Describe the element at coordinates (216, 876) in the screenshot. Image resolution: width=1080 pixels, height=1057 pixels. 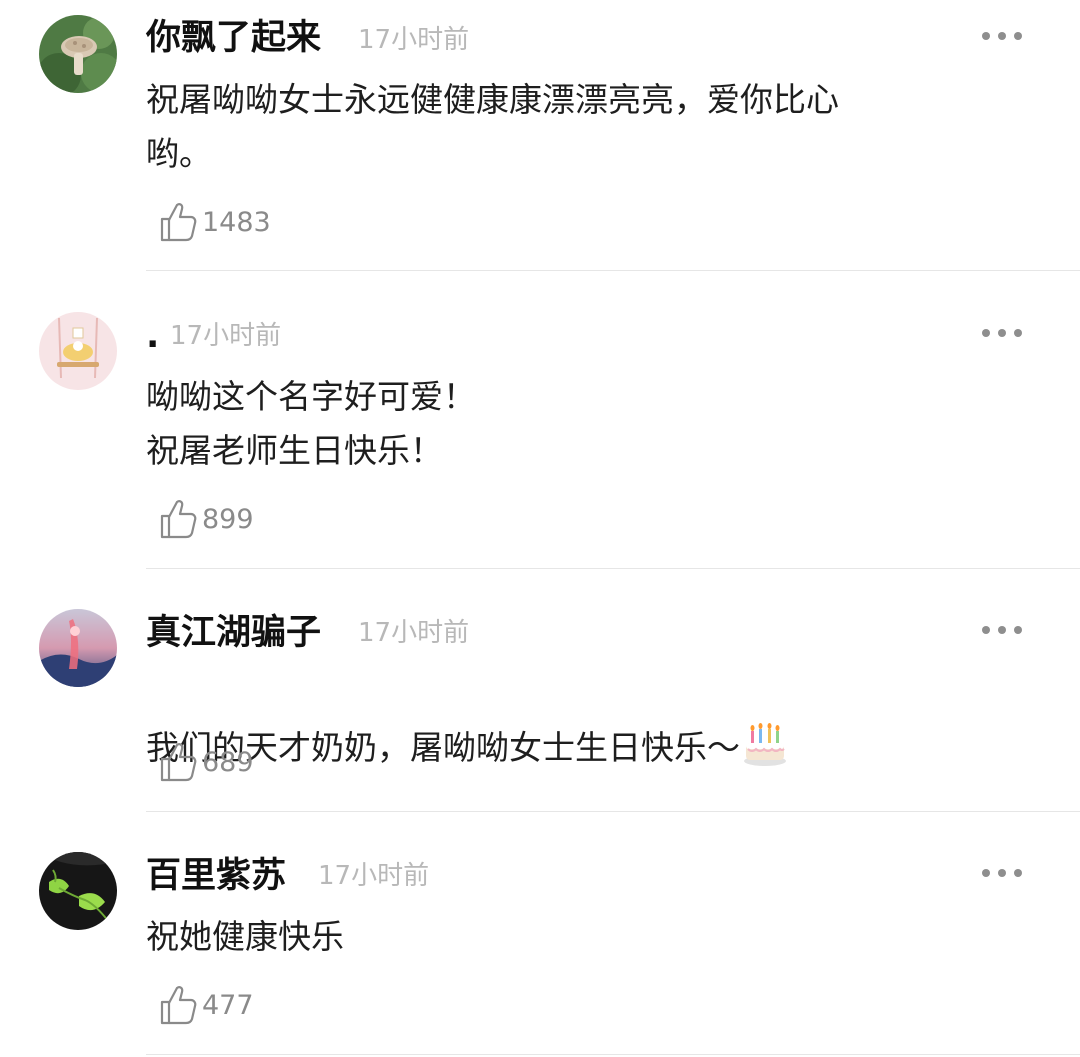
I see `comment-author: 百里紫苏` at that location.